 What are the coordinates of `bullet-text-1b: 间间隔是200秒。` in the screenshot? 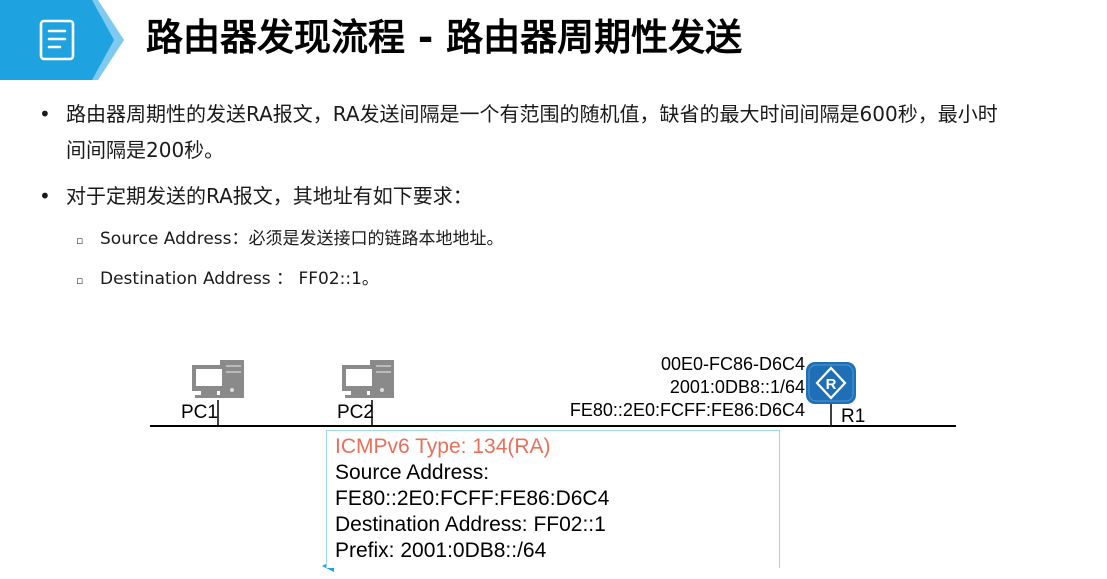 It's located at (145, 150).